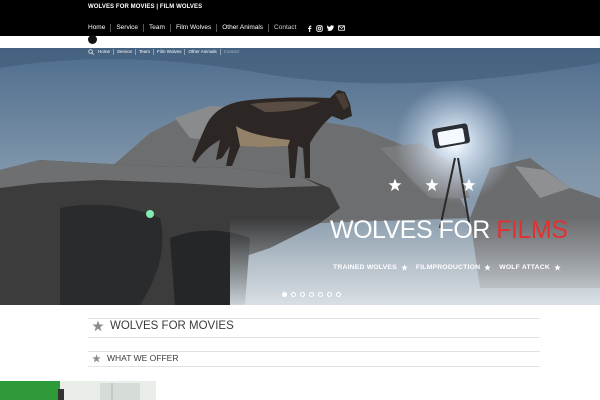 This screenshot has height=400, width=600. I want to click on facebook-icon, so click(309, 28).